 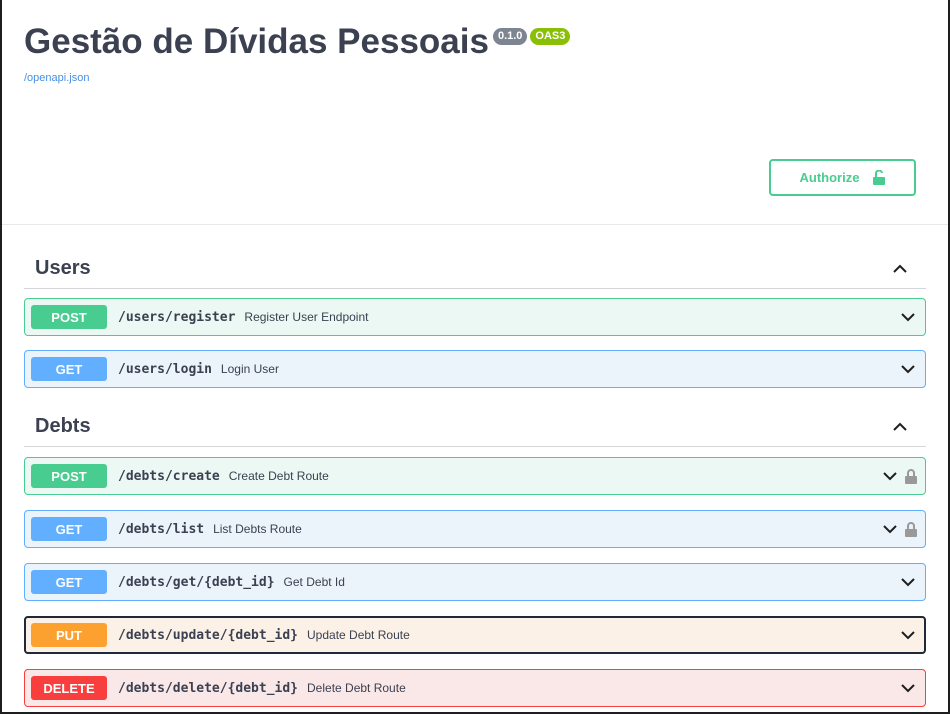 What do you see at coordinates (257, 529) in the screenshot?
I see `operation-summary: List Debts Route` at bounding box center [257, 529].